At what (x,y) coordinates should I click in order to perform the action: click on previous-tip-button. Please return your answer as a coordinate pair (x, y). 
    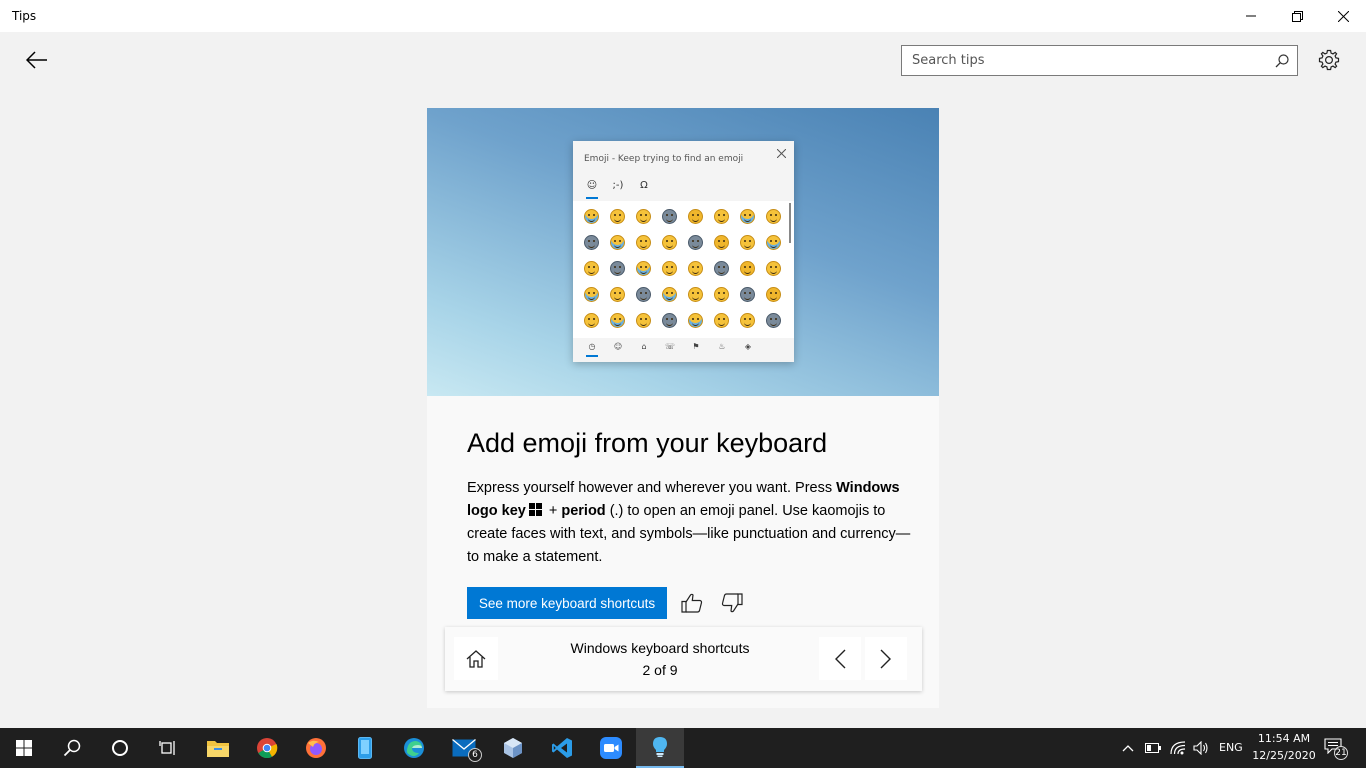
    Looking at the image, I should click on (840, 658).